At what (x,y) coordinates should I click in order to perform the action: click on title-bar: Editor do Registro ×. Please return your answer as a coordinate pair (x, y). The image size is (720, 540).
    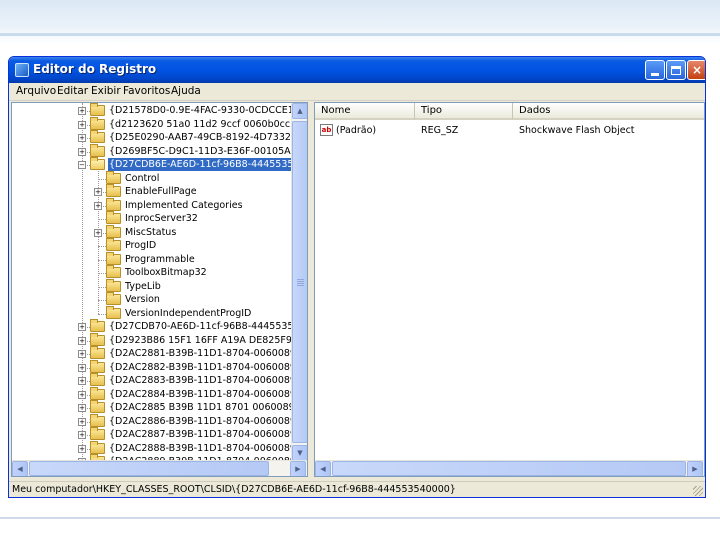
    Looking at the image, I should click on (357, 70).